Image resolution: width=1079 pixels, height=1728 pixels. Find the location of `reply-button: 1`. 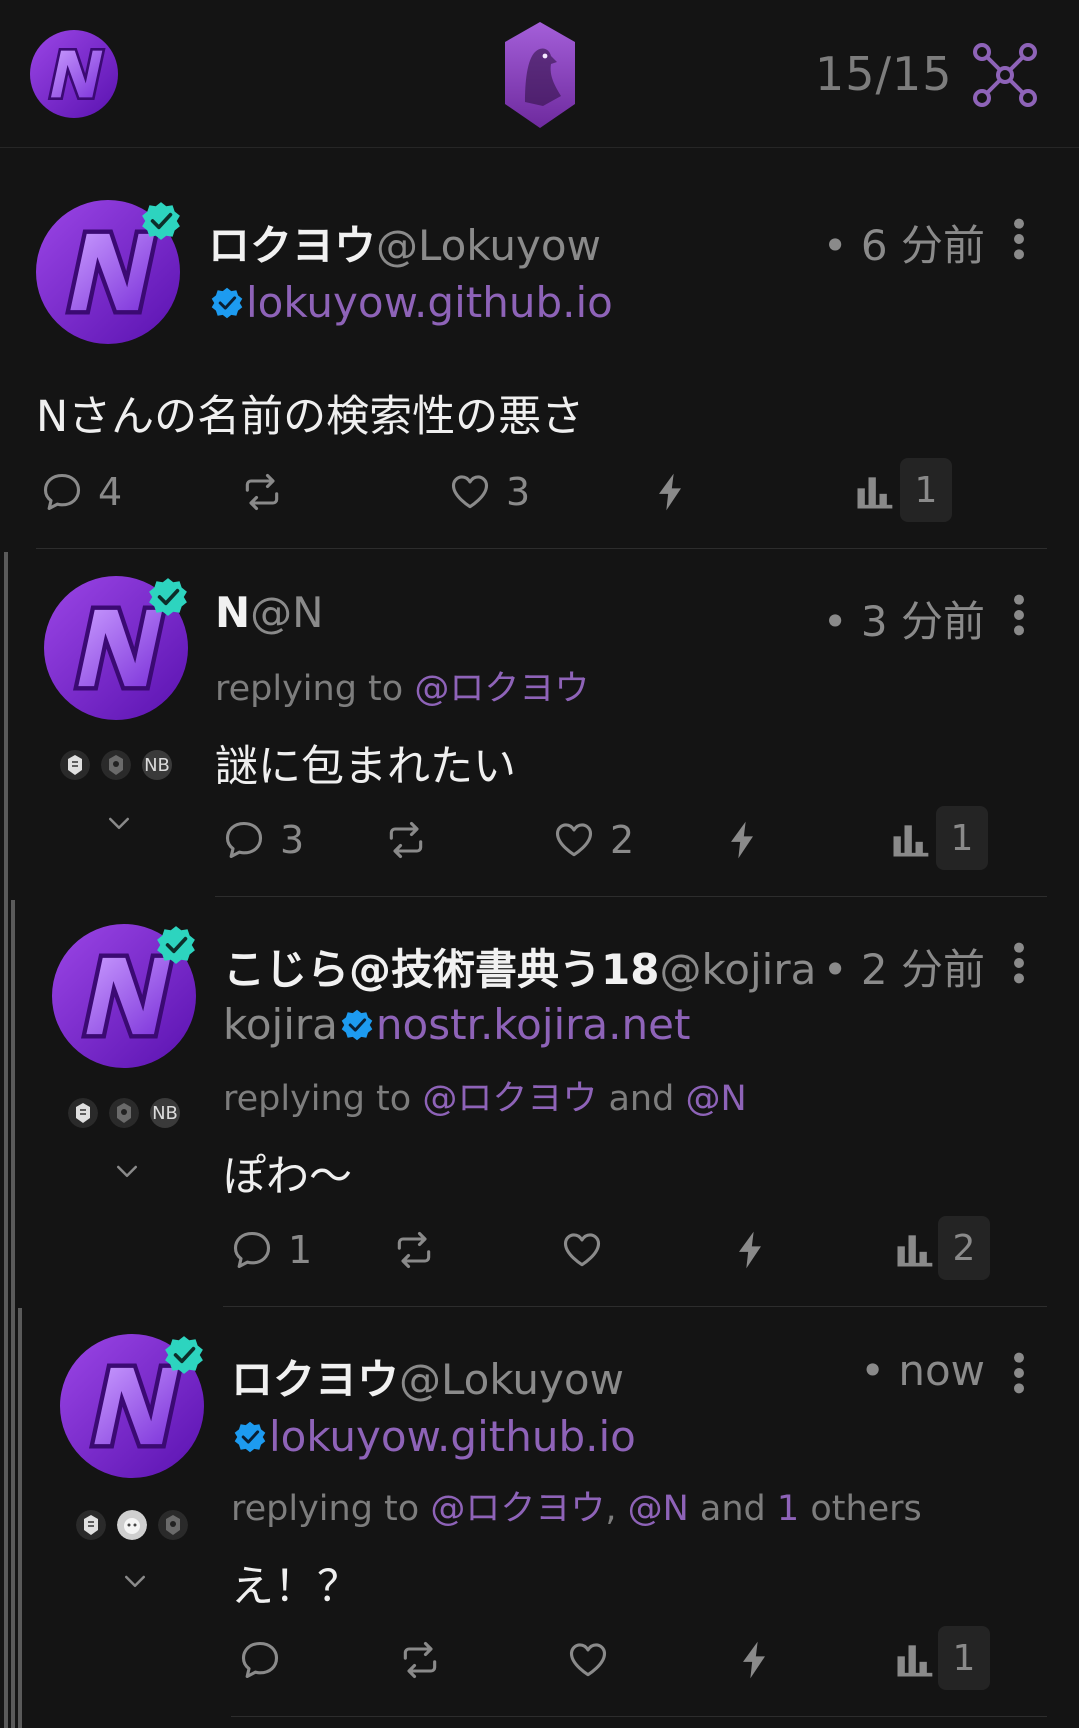

reply-button: 1 is located at coordinates (271, 1250).